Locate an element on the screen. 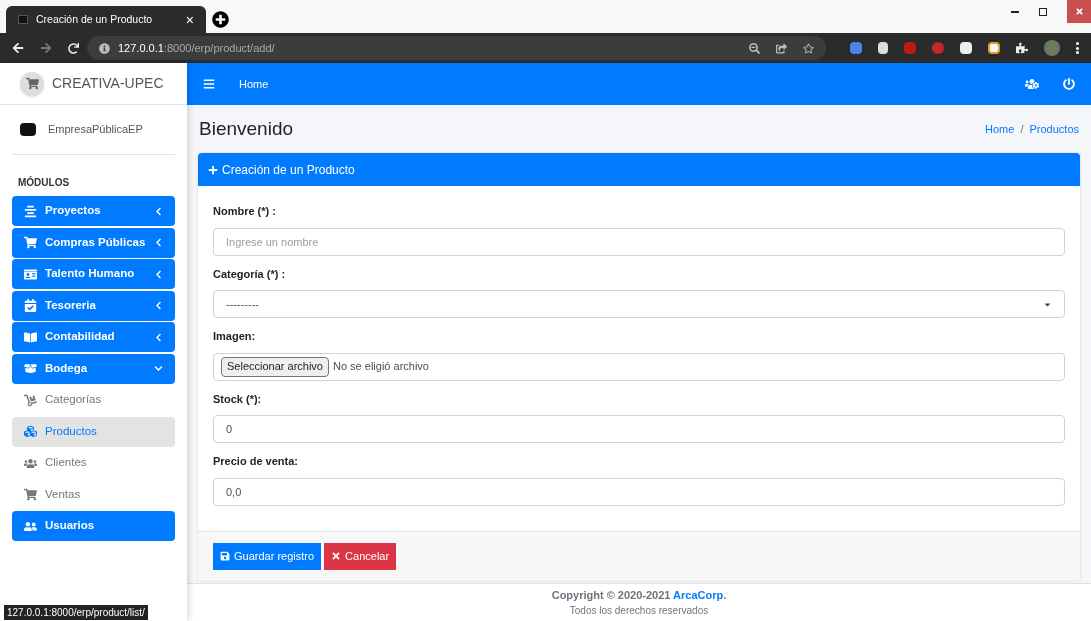 Image resolution: width=1091 pixels, height=621 pixels. sidebar-item: Contabilidad is located at coordinates (93, 337).